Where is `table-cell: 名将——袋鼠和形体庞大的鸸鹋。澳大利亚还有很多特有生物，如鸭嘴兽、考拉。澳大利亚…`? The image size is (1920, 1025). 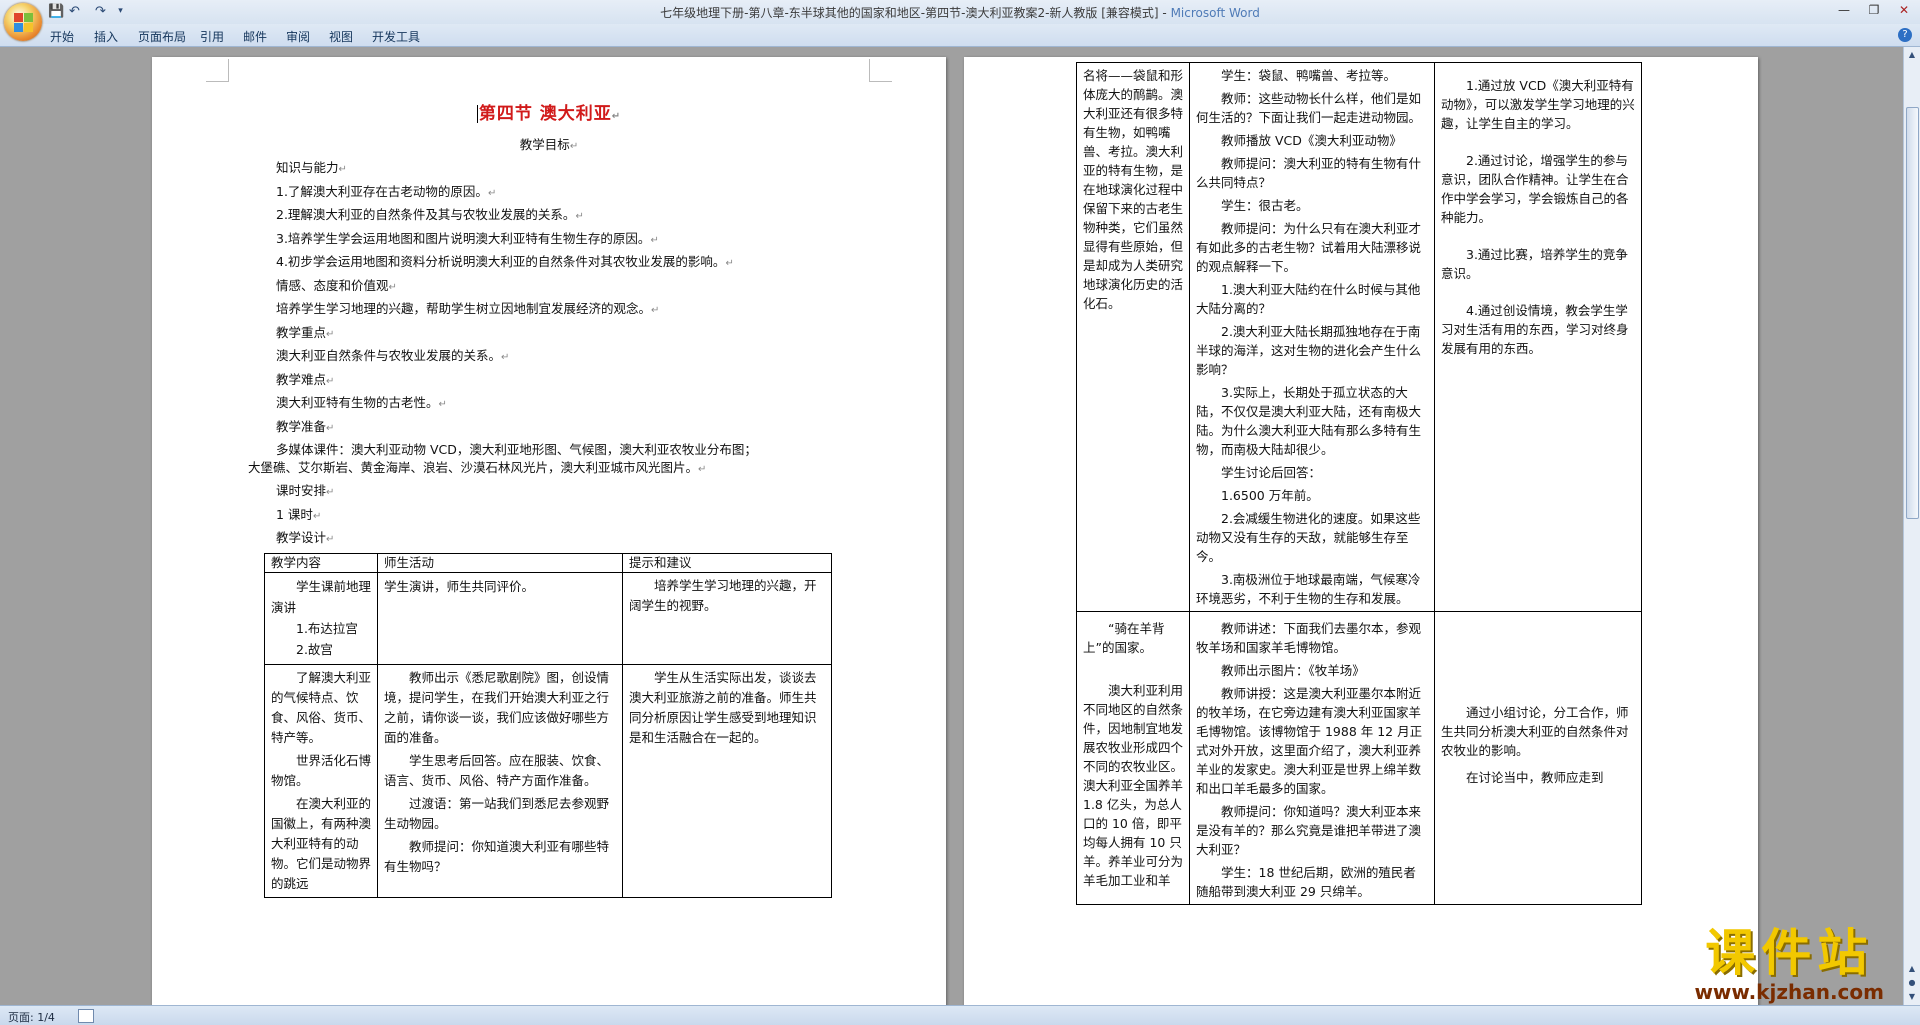 table-cell: 名将——袋鼠和形体庞大的鸸鹋。澳大利亚还有很多特有生物，如鸭嘴兽、考拉。澳大利亚… is located at coordinates (1133, 337).